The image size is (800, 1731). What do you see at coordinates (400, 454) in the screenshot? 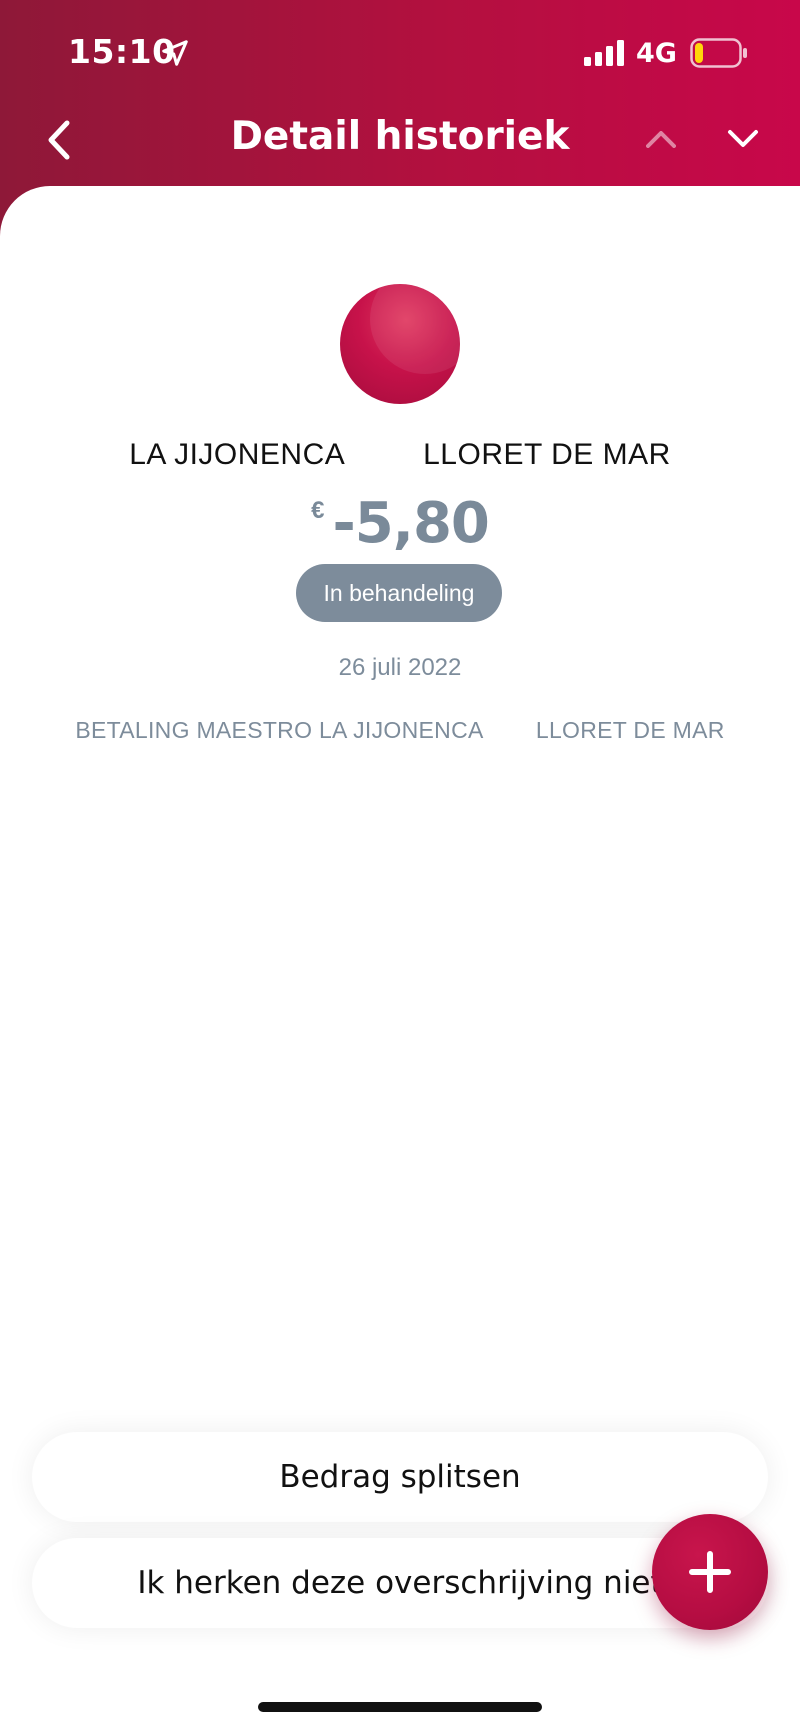
I see `merchant-name: LA JIJONENCA LLORET DE MAR` at bounding box center [400, 454].